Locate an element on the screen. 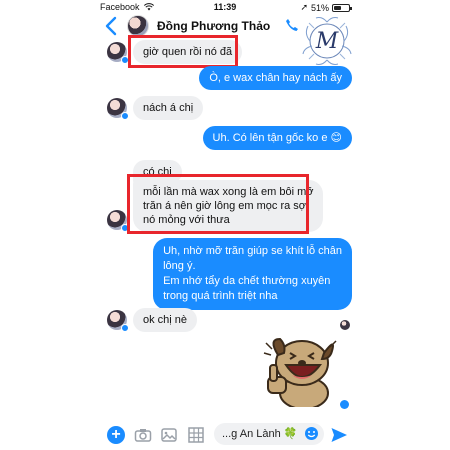 This screenshot has width=450, height=450. message-input: ...g An Lành 🍀 is located at coordinates (269, 434).